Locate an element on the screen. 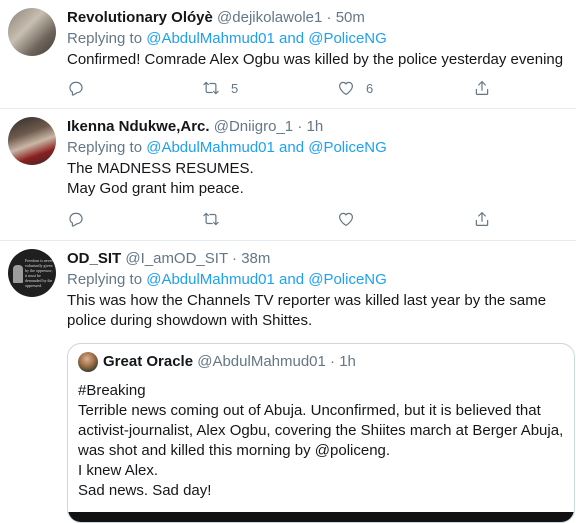 The width and height of the screenshot is (576, 523). quoted-text-line: I knew Alex. is located at coordinates (118, 470).